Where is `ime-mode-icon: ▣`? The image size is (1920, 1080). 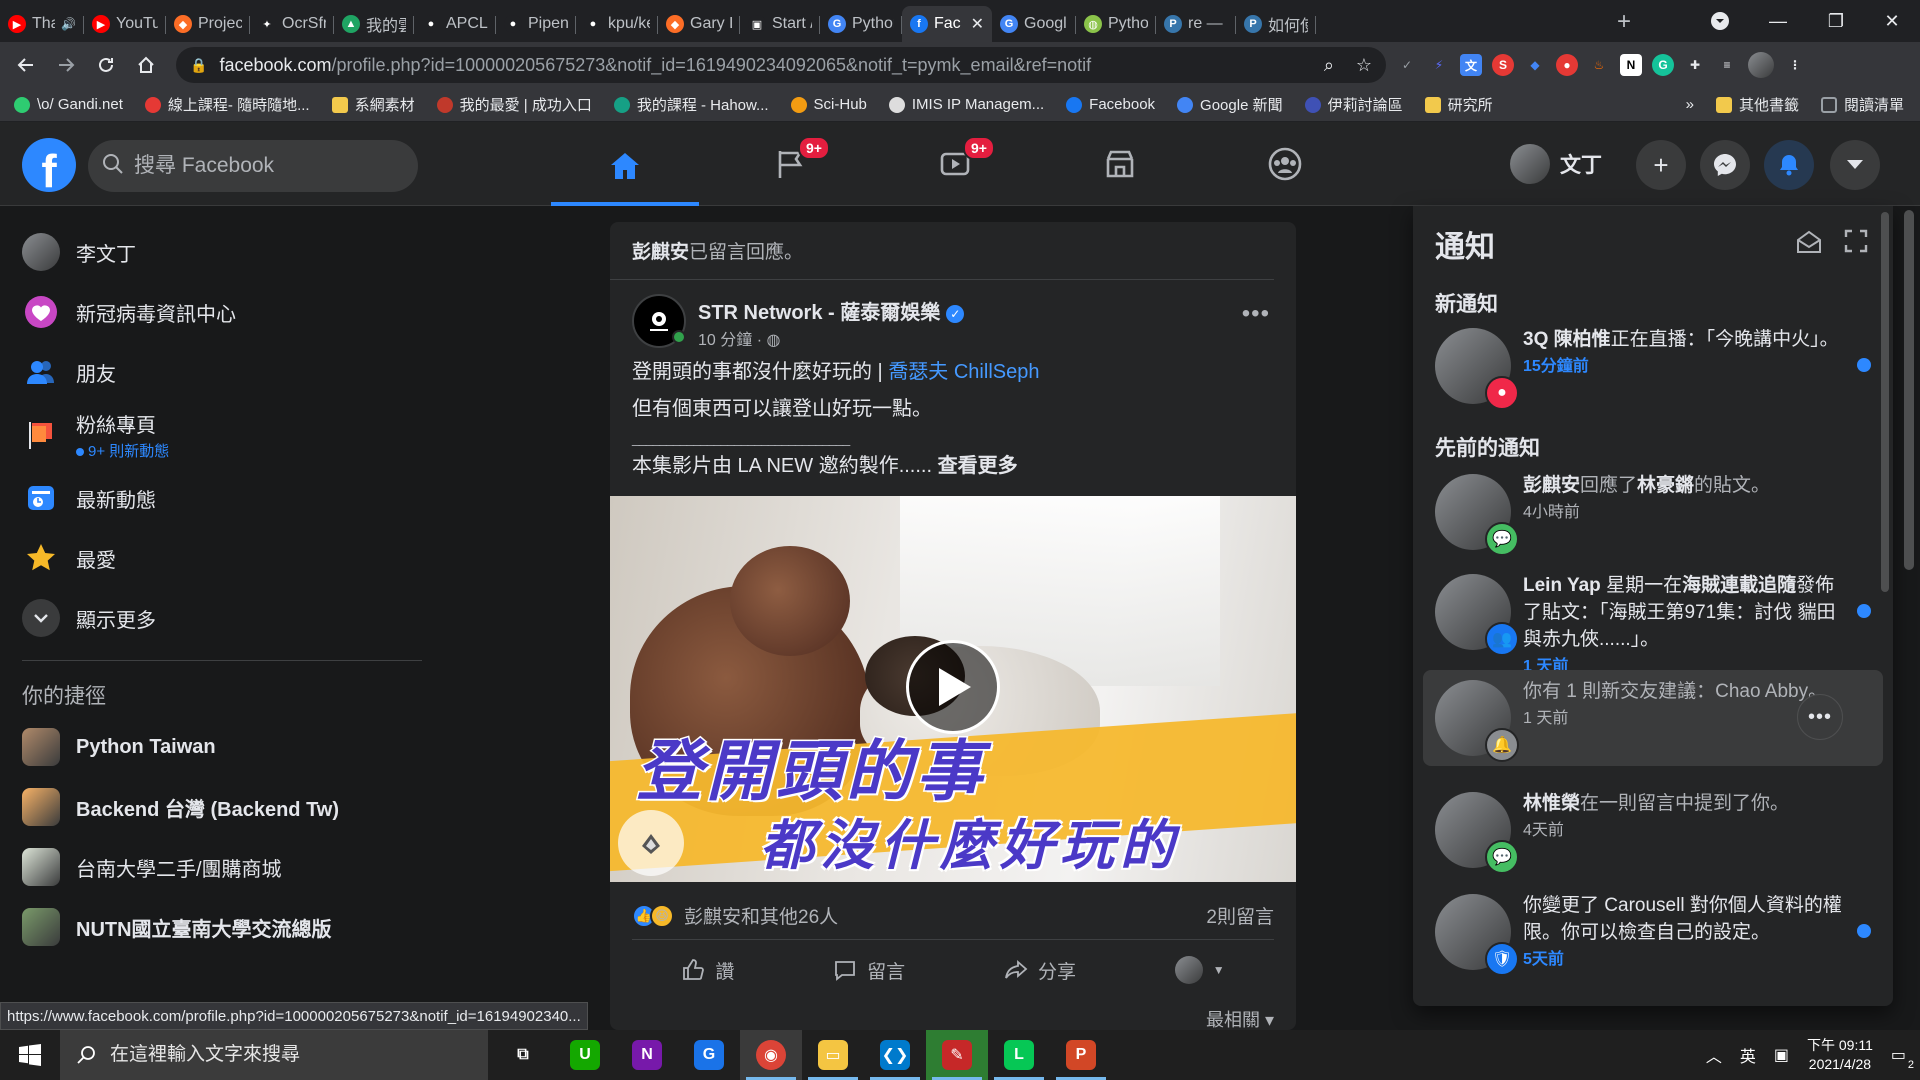
ime-mode-icon: ▣ is located at coordinates (1781, 1055).